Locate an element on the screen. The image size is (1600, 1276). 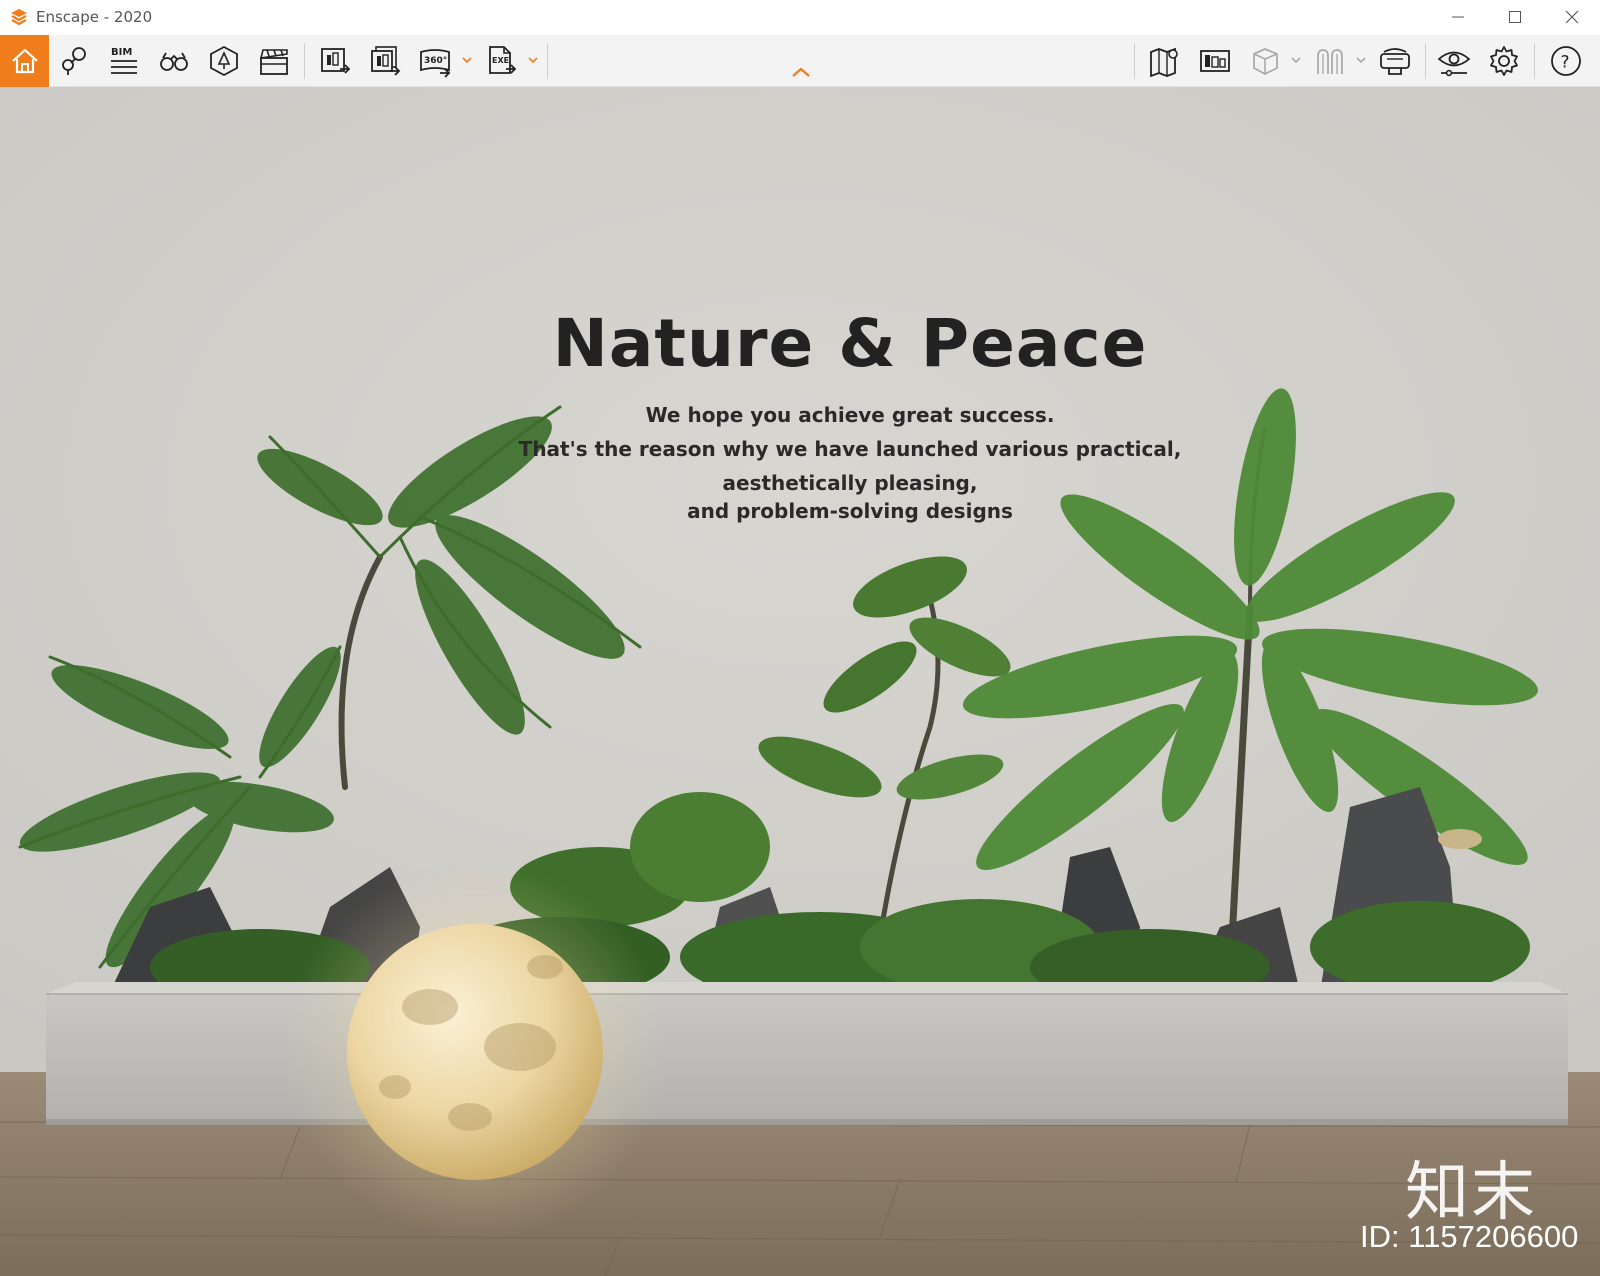
map-icon is located at coordinates (1164, 62).